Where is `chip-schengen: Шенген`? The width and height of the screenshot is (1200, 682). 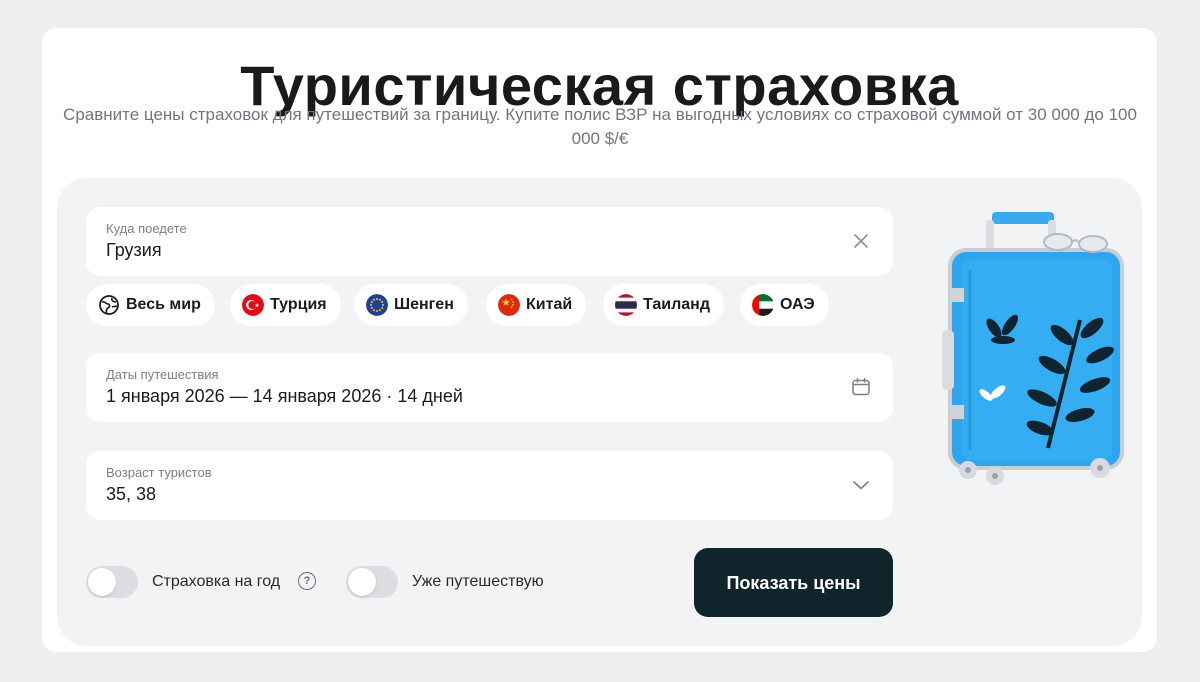 chip-schengen: Шенген is located at coordinates (411, 305).